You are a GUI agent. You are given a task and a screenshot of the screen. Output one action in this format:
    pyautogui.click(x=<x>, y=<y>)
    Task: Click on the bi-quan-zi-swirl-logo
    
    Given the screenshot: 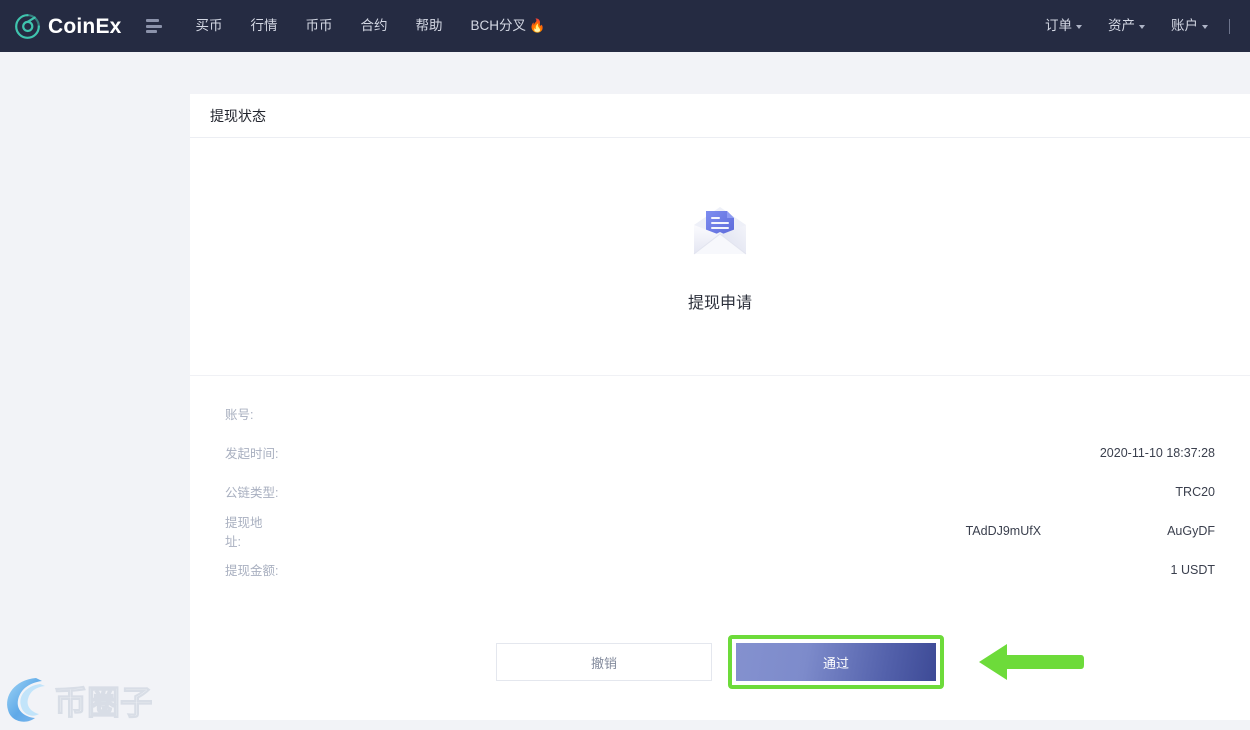 What is the action you would take?
    pyautogui.click(x=26, y=700)
    